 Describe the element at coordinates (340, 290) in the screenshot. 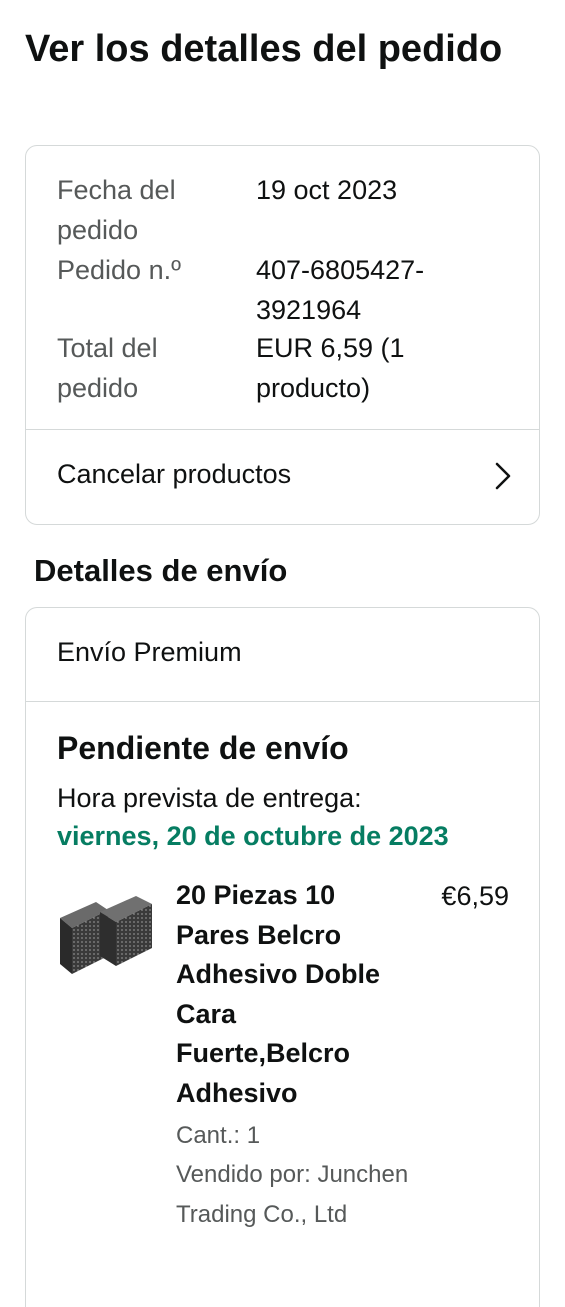

I see `order-number-value: 407-6805427-3921964` at that location.